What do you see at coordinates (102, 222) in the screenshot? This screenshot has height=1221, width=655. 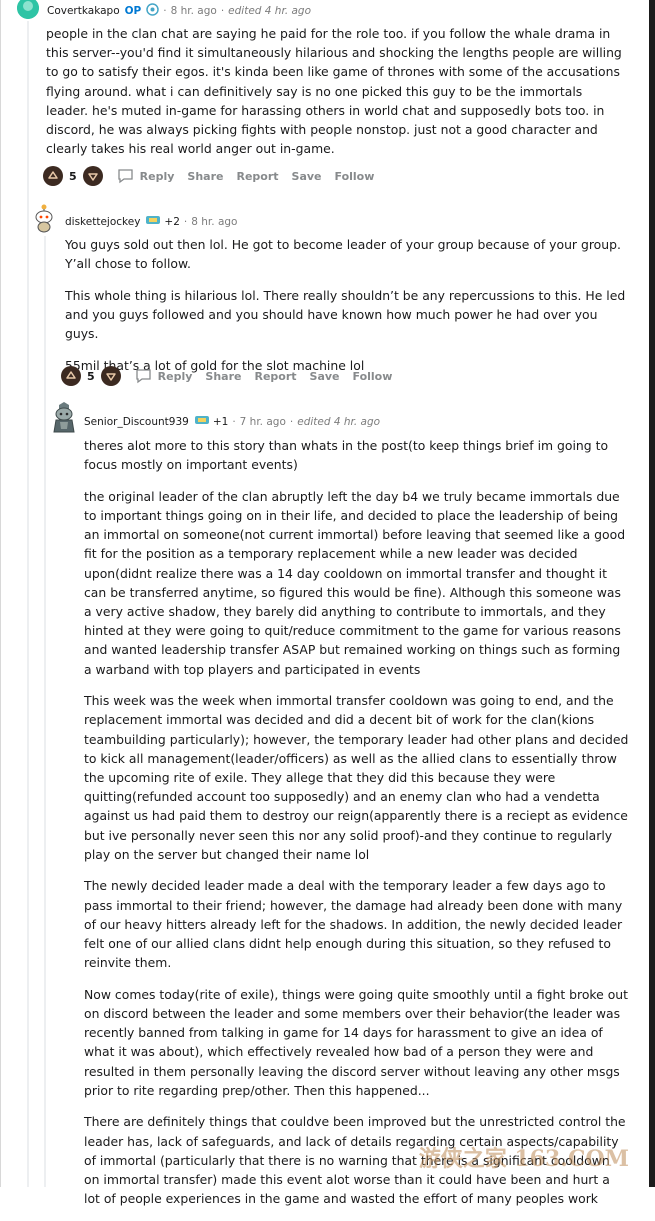 I see `comment-author: diskettejockey` at bounding box center [102, 222].